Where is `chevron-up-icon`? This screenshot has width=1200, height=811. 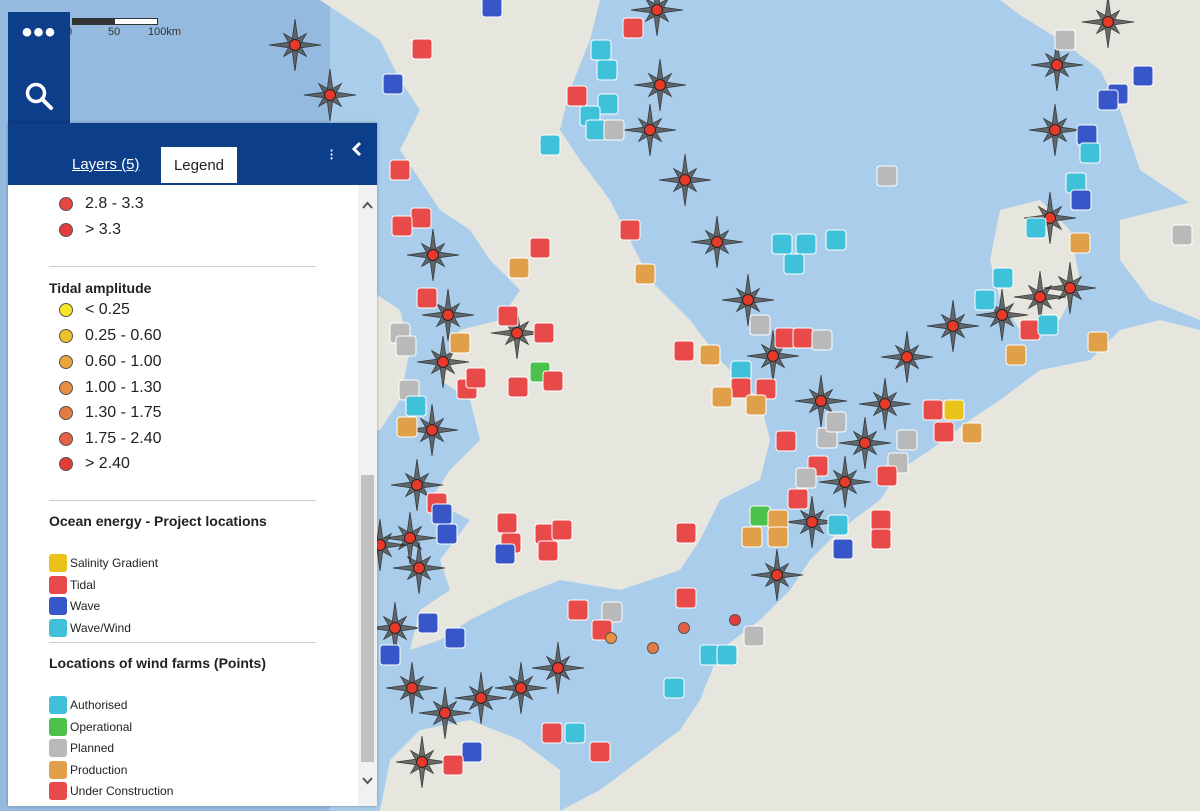
chevron-up-icon is located at coordinates (367, 205).